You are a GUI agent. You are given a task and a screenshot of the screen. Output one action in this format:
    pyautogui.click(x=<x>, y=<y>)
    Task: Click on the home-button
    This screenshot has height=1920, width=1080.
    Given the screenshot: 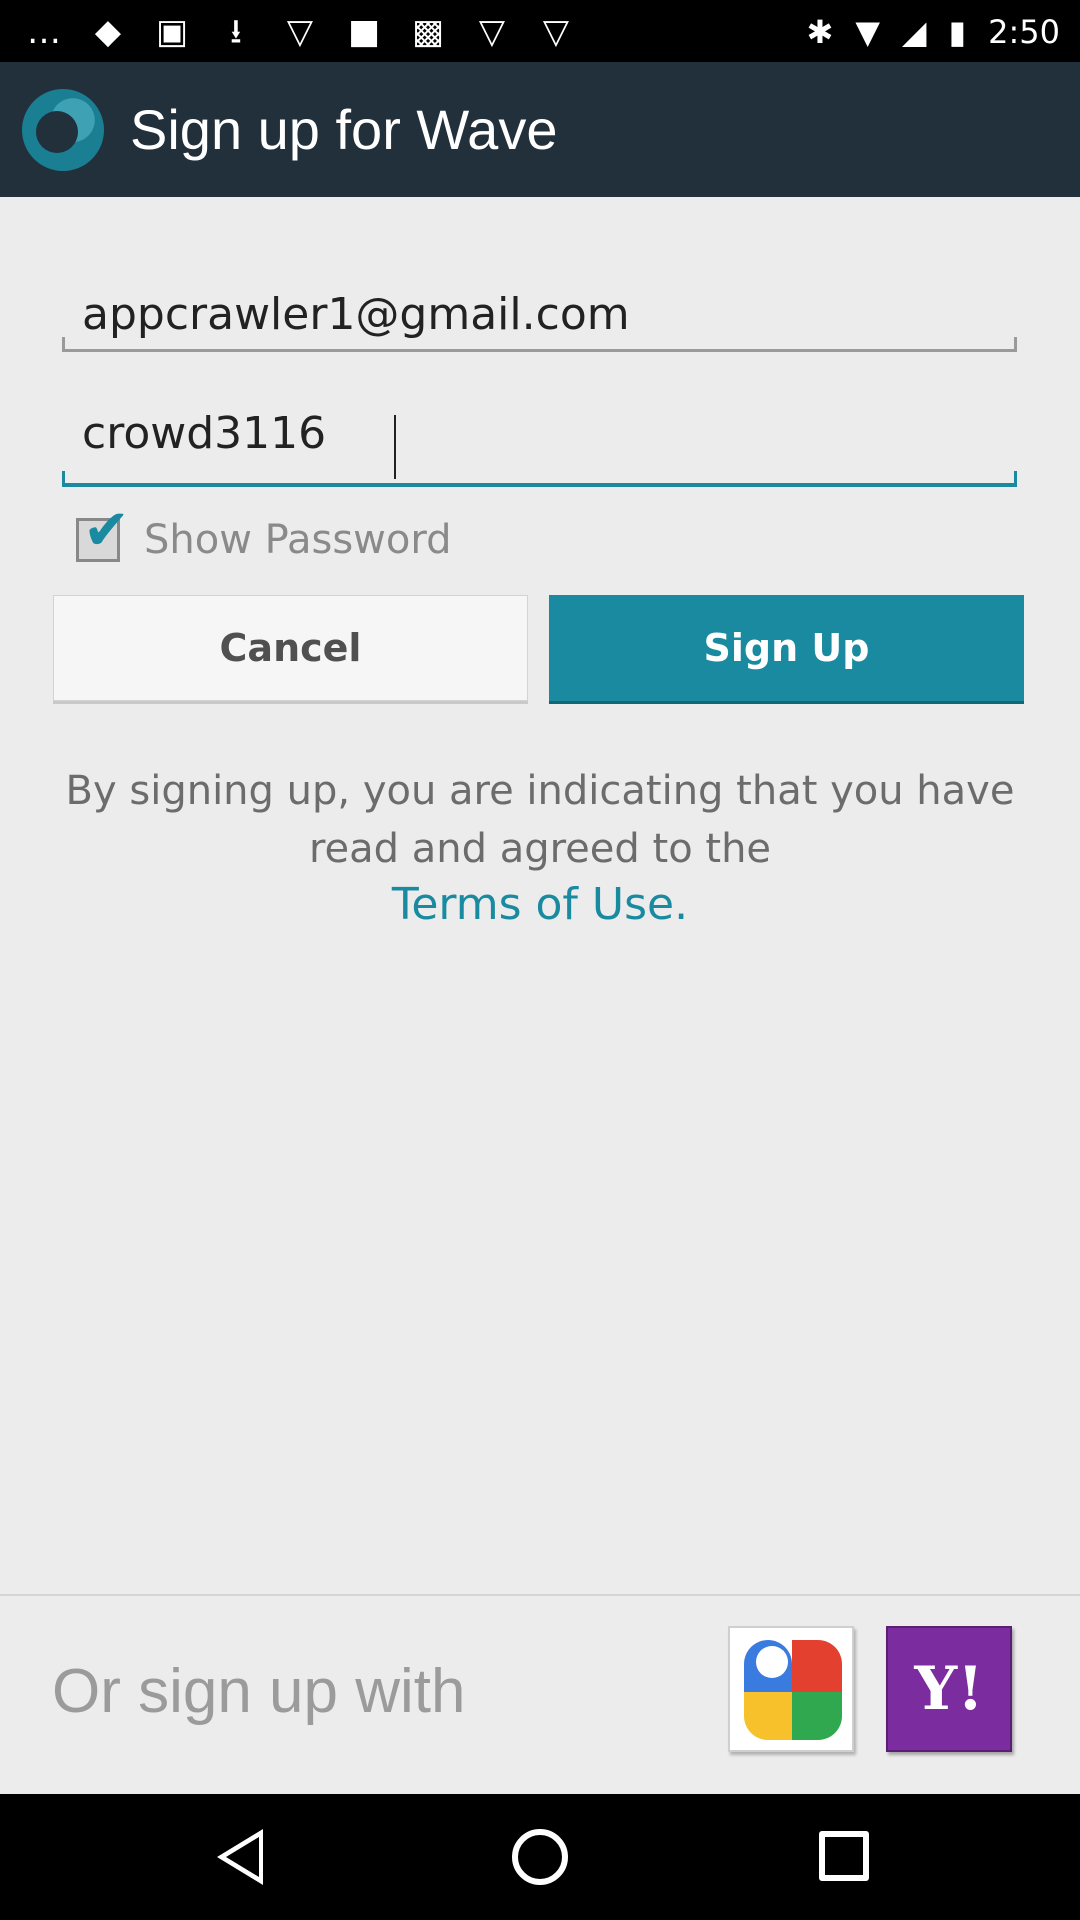 What is the action you would take?
    pyautogui.click(x=540, y=1857)
    